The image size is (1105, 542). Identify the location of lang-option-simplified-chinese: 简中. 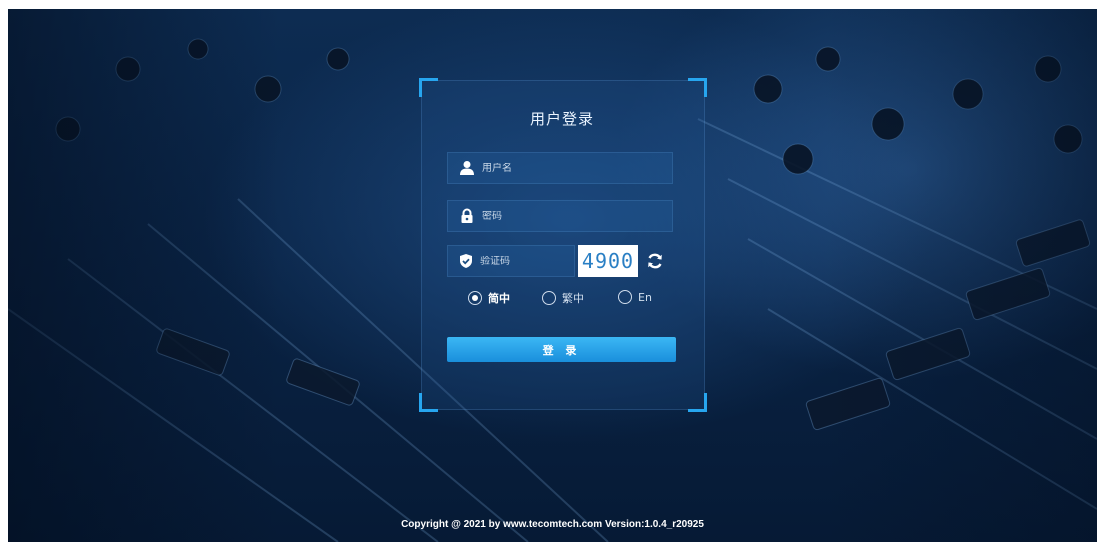
(489, 298).